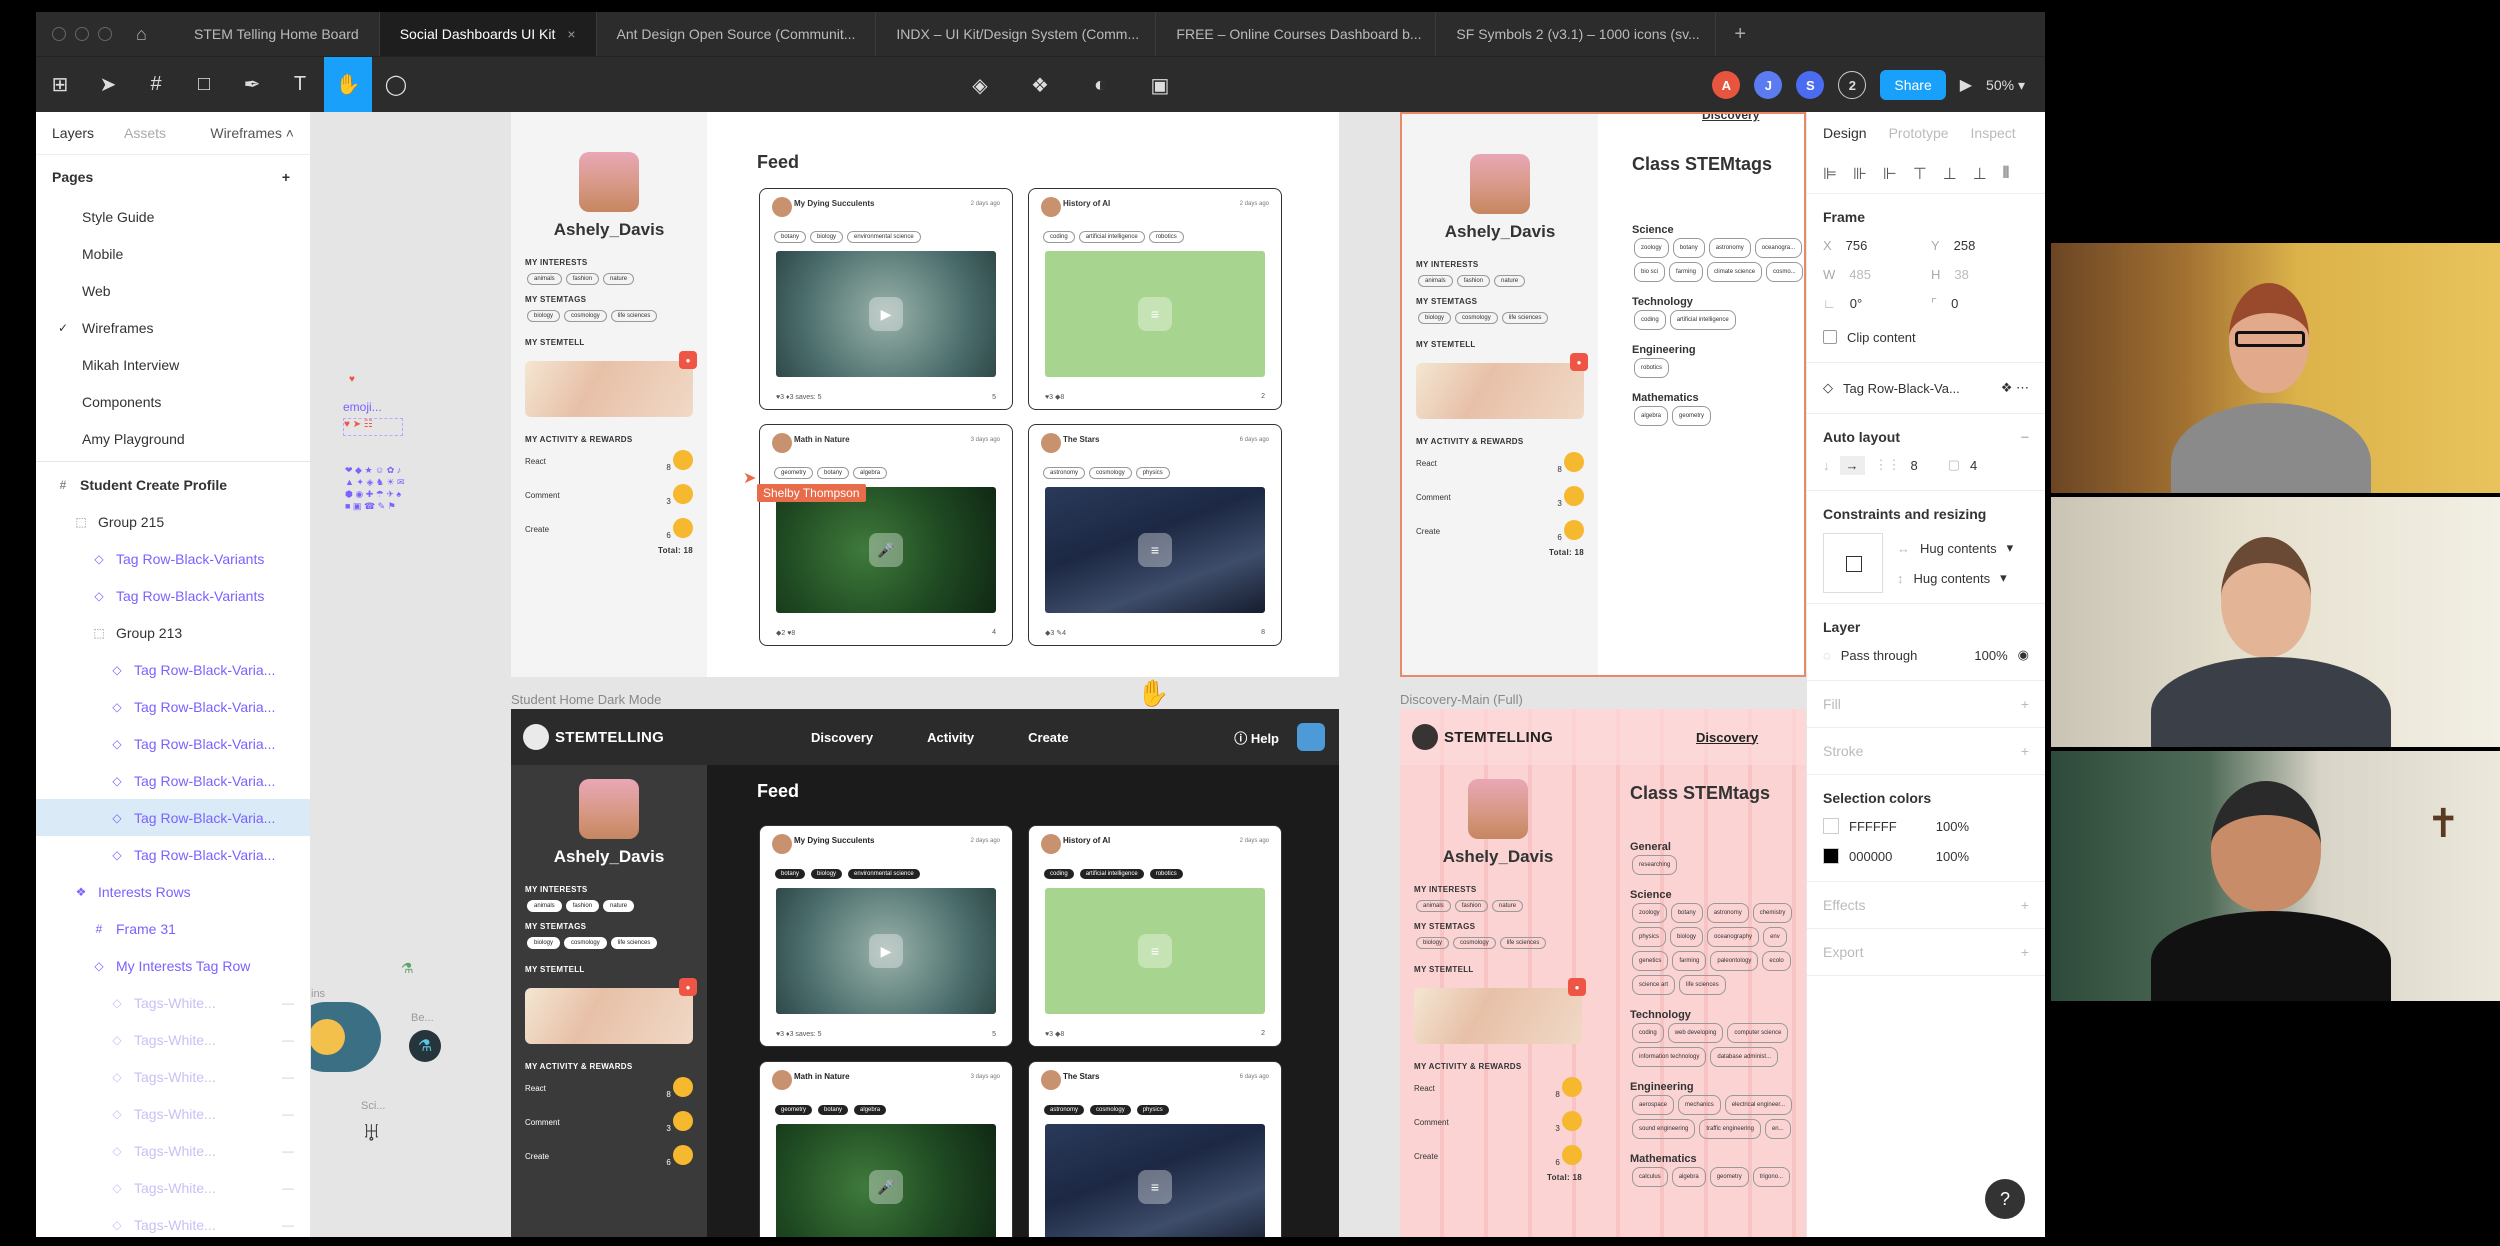  I want to click on stemtag: web developing, so click(1695, 1033).